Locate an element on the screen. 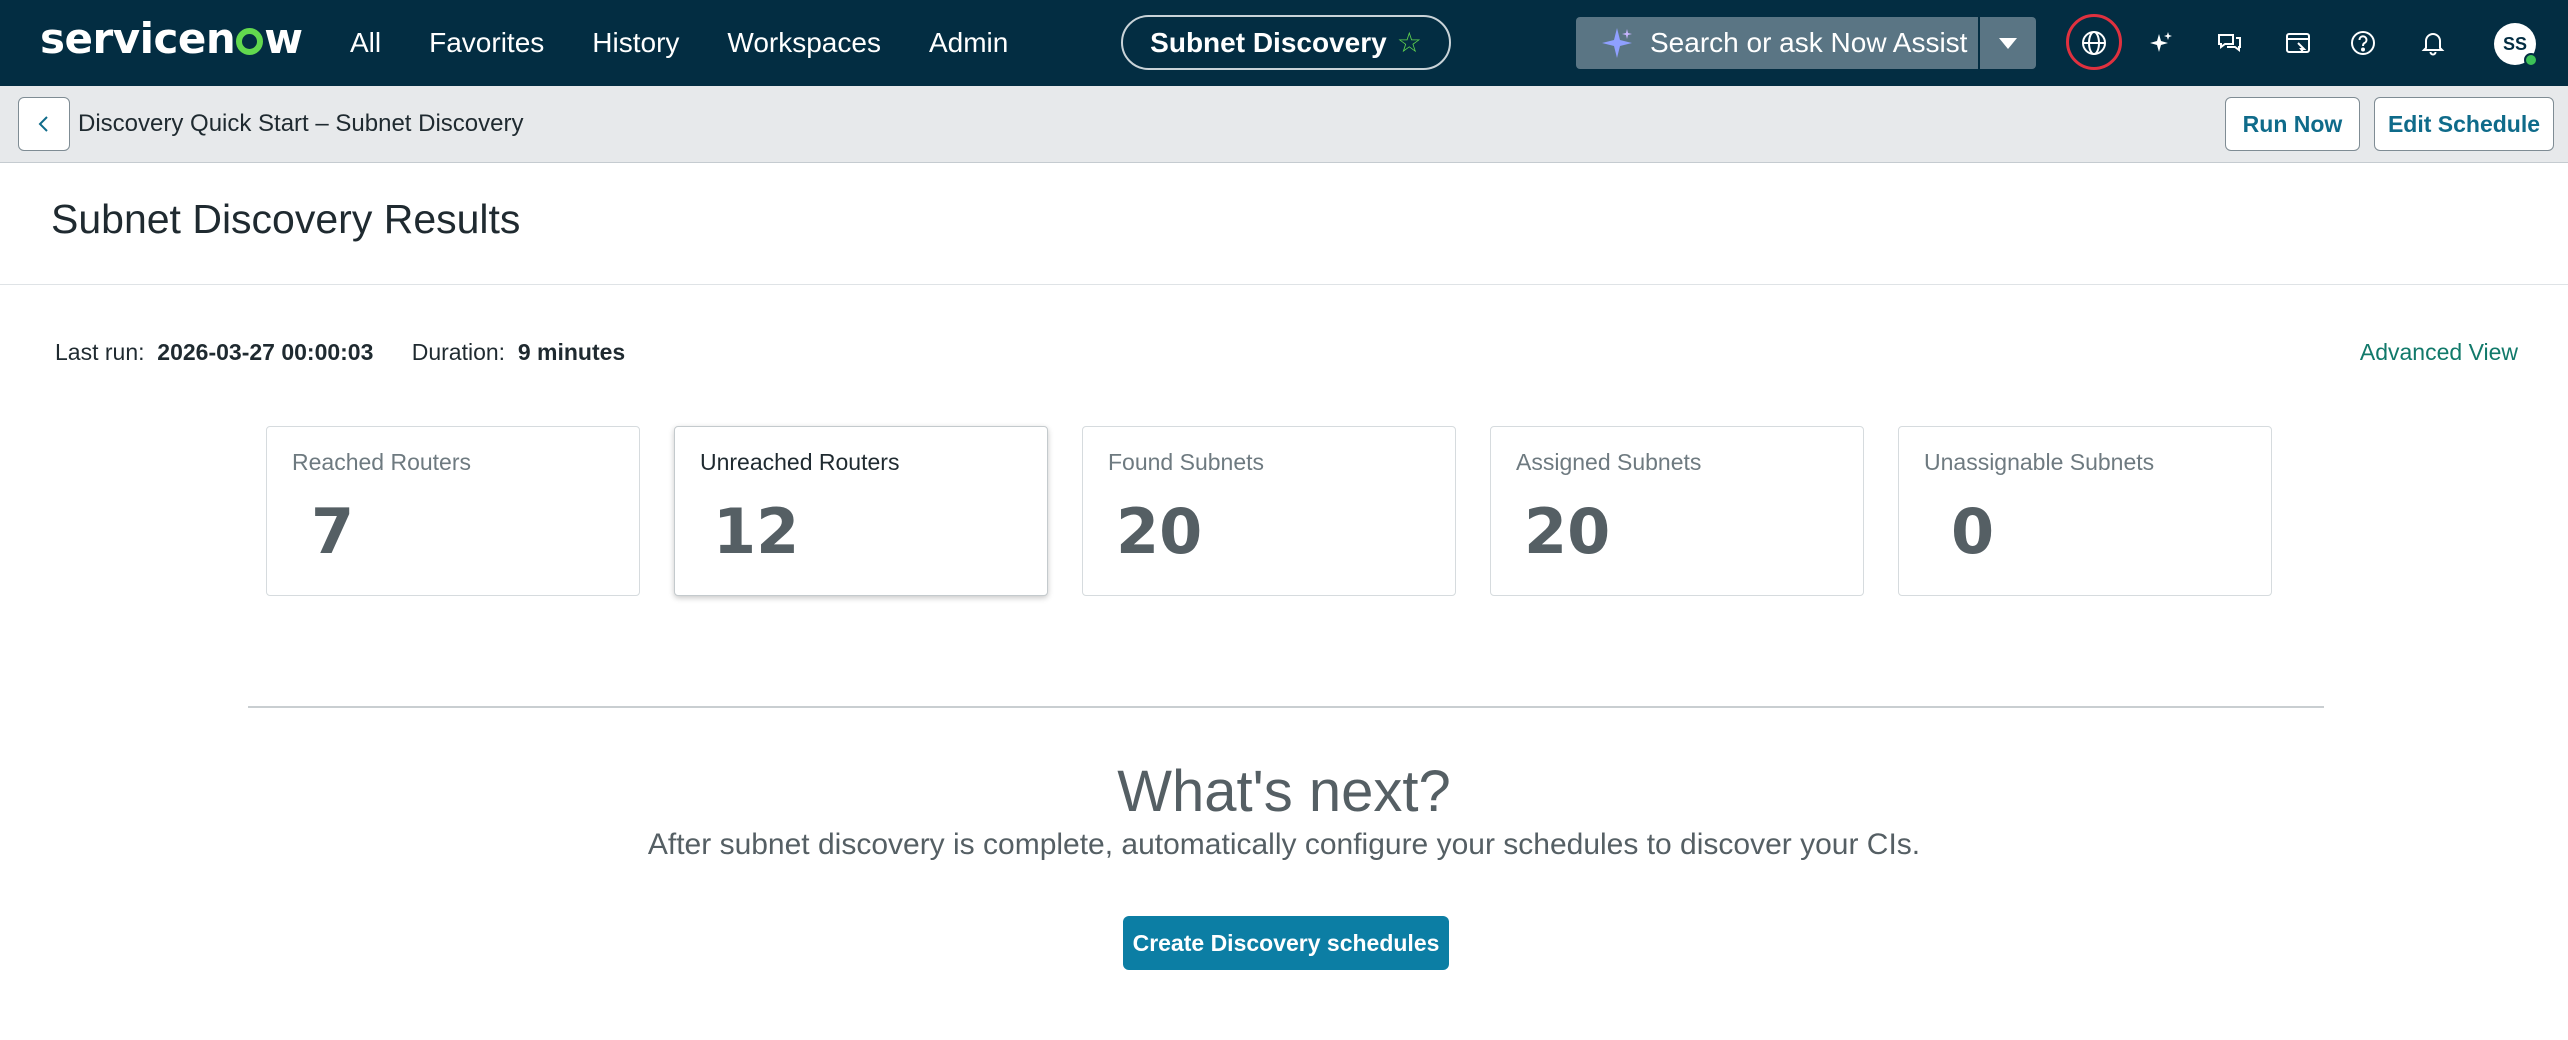  card-found-subnets: Found Subnets 20 is located at coordinates (1269, 511).